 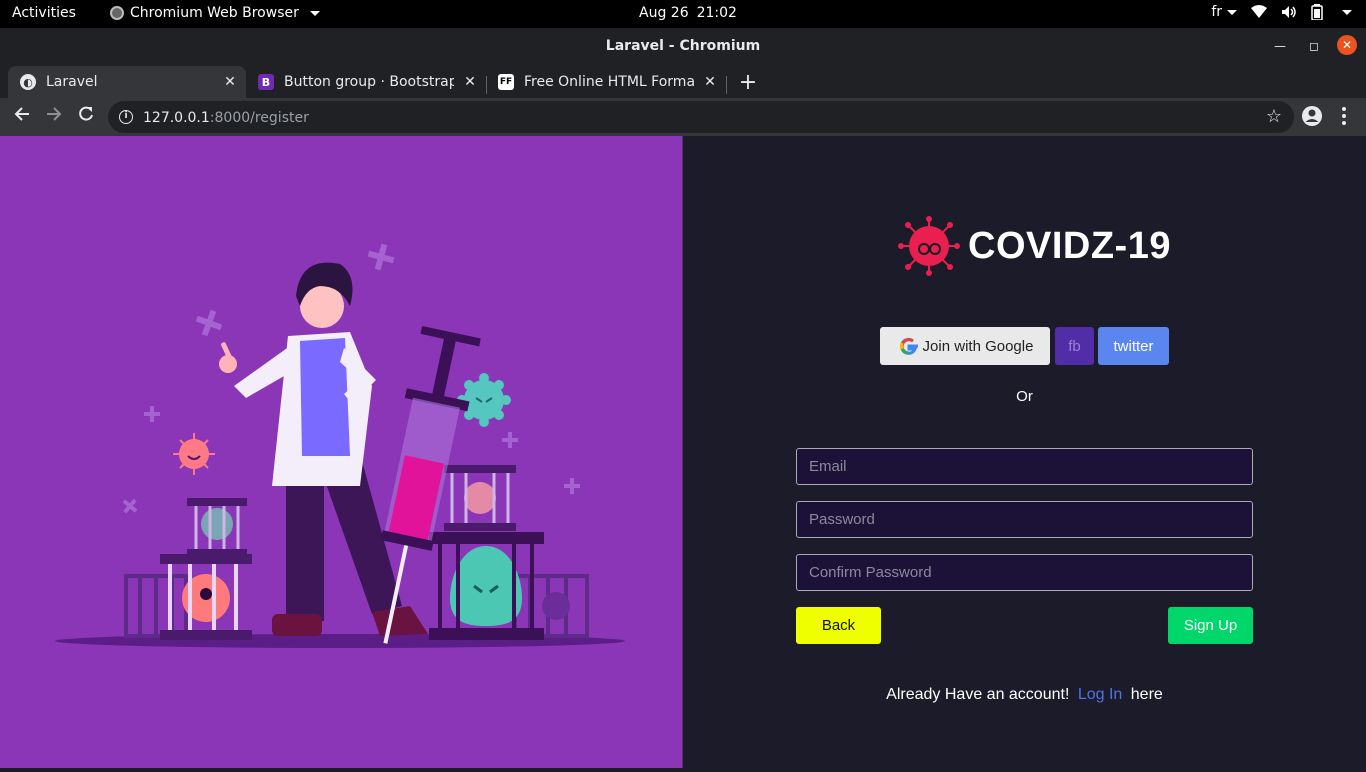 I want to click on activities-button: Activities, so click(x=44, y=13).